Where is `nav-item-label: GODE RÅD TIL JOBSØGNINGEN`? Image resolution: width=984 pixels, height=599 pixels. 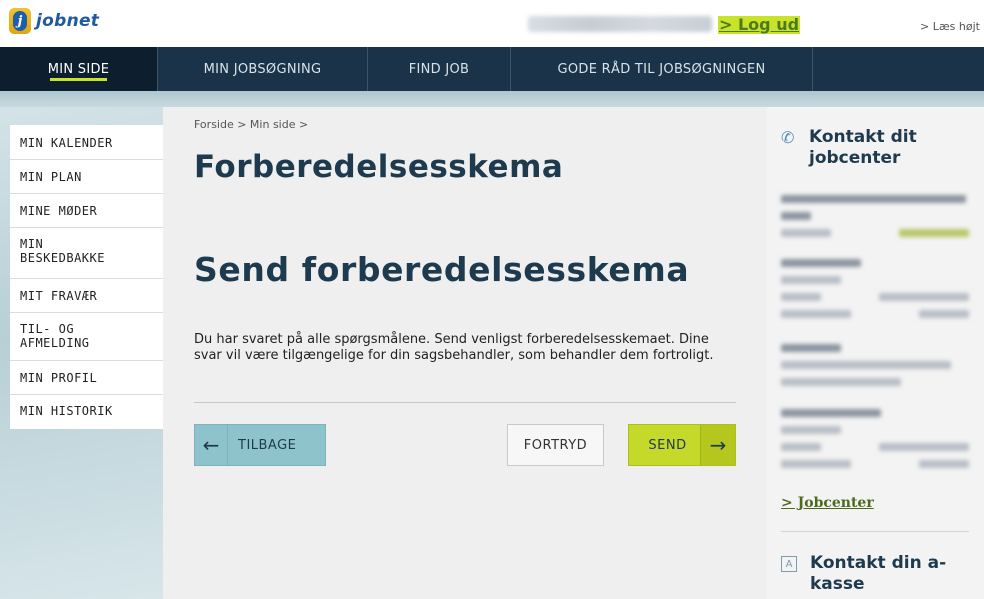 nav-item-label: GODE RÅD TIL JOBSØGNINGEN is located at coordinates (661, 69).